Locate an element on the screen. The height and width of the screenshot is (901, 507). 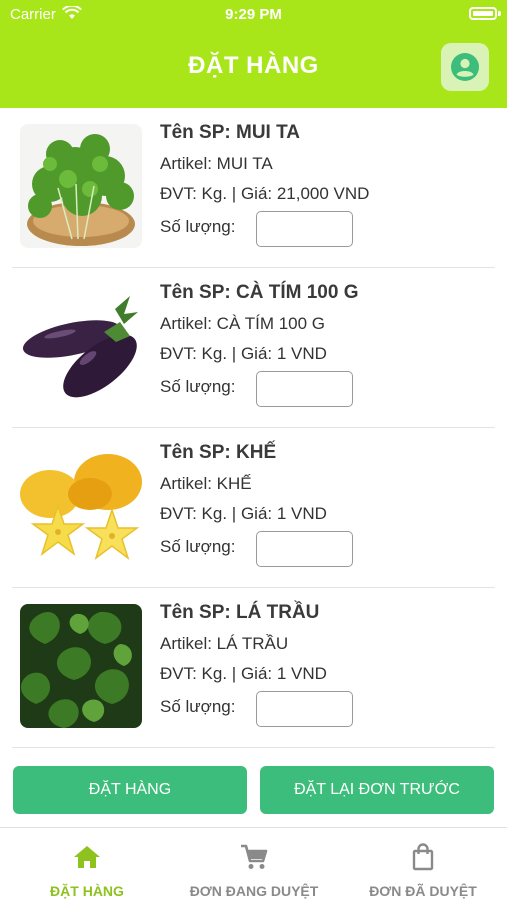
tab-approved-orders: ĐƠN ĐÃ DUYỆT is located at coordinates (423, 864).